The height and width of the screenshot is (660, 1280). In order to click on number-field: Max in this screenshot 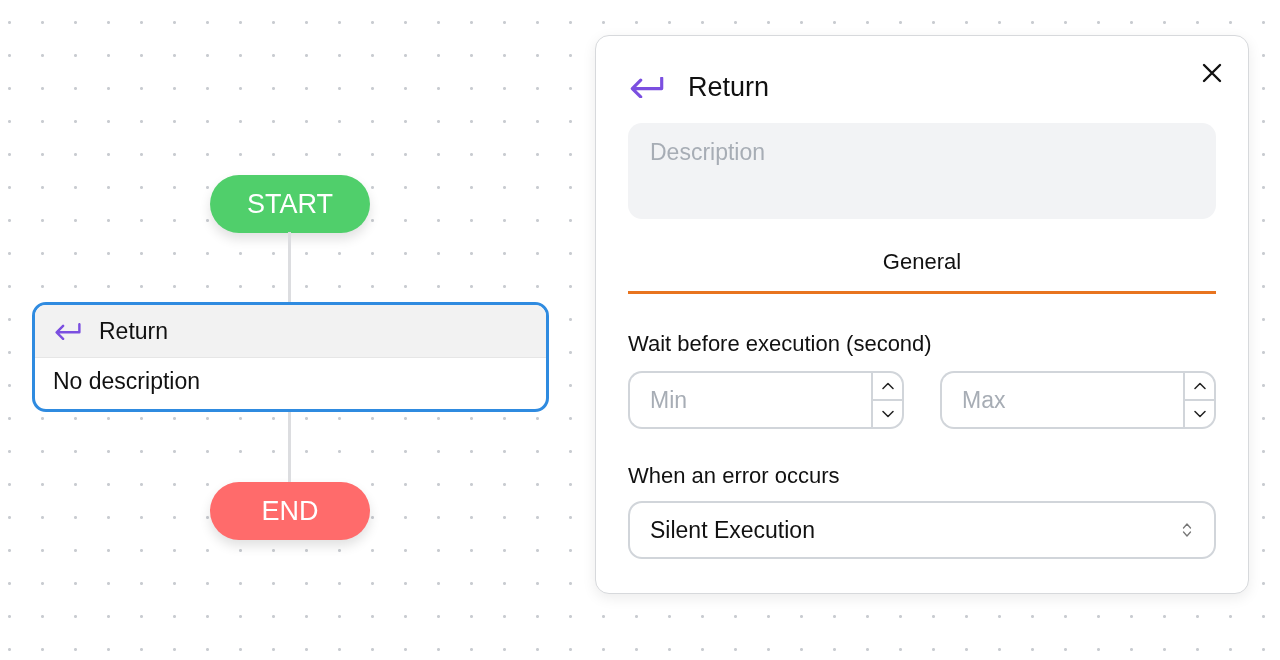, I will do `click(1061, 400)`.